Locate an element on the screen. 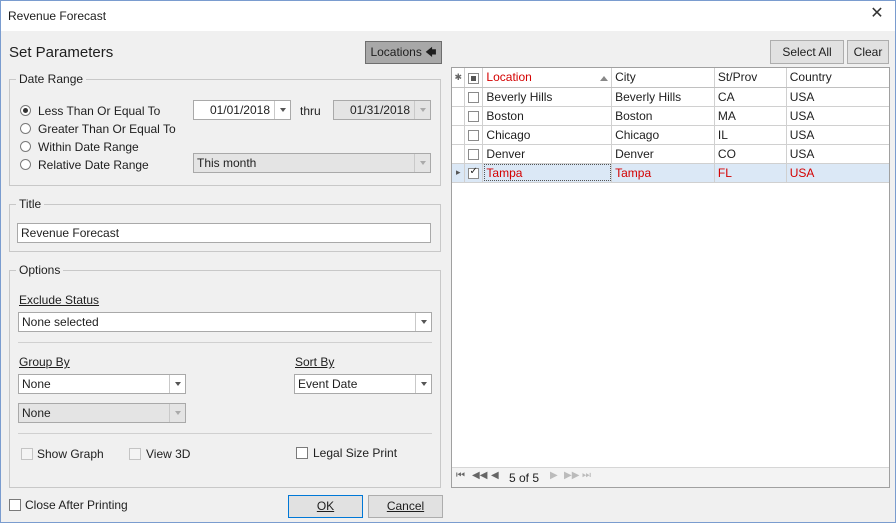 This screenshot has width=896, height=523. cell-state: MA is located at coordinates (750, 116).